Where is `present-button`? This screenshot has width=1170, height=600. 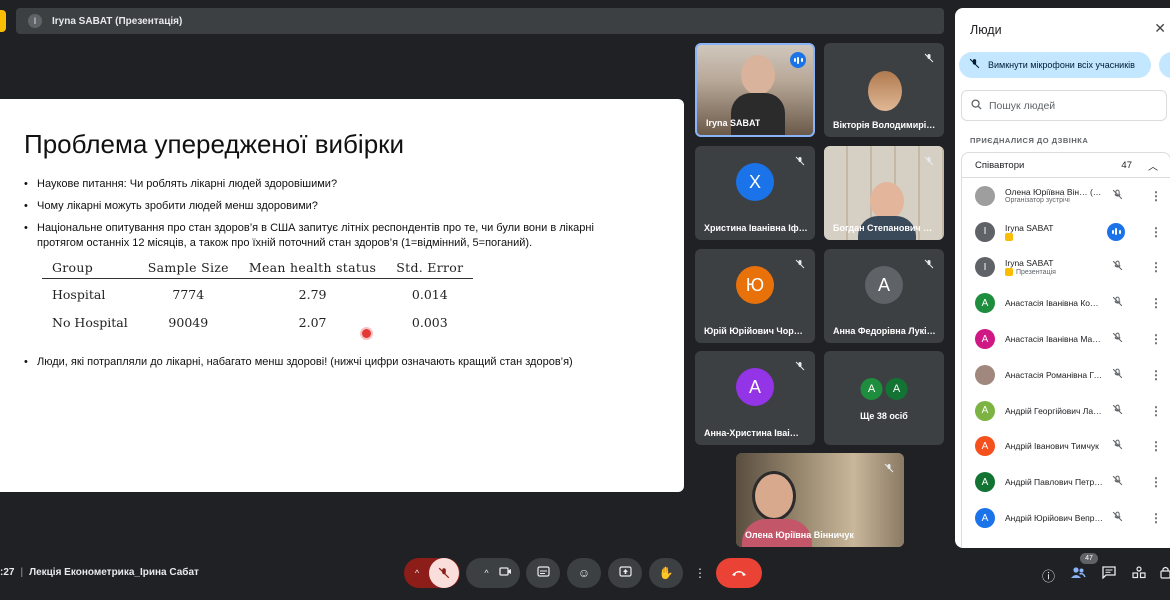 present-button is located at coordinates (625, 573).